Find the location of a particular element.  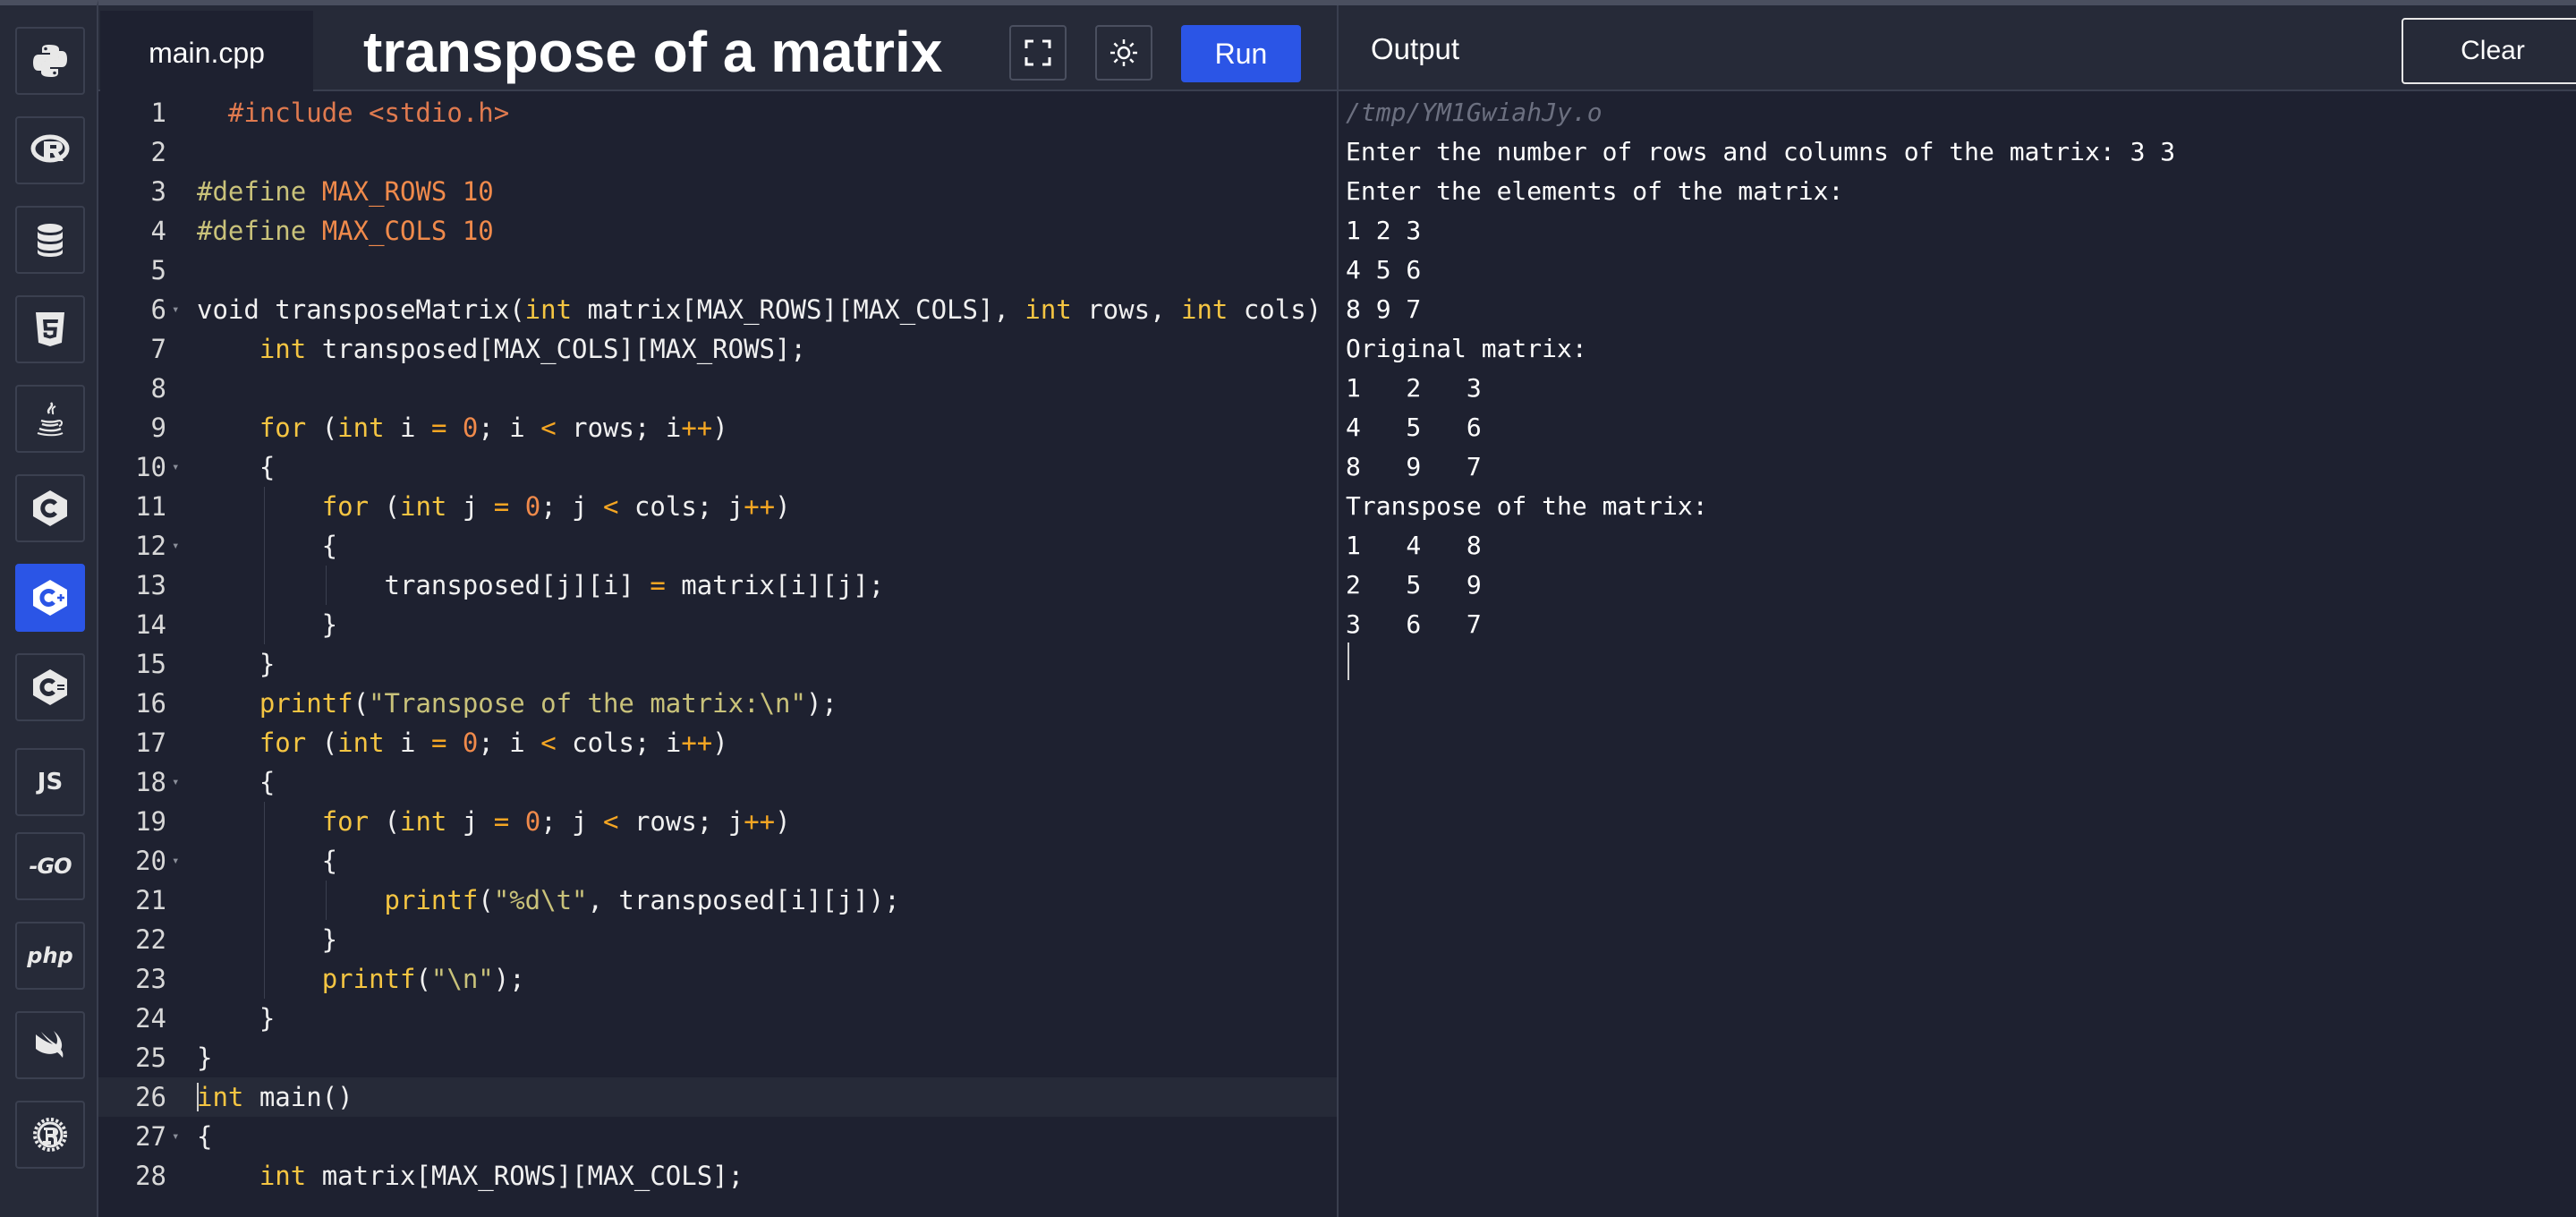

html5-icon is located at coordinates (50, 329).